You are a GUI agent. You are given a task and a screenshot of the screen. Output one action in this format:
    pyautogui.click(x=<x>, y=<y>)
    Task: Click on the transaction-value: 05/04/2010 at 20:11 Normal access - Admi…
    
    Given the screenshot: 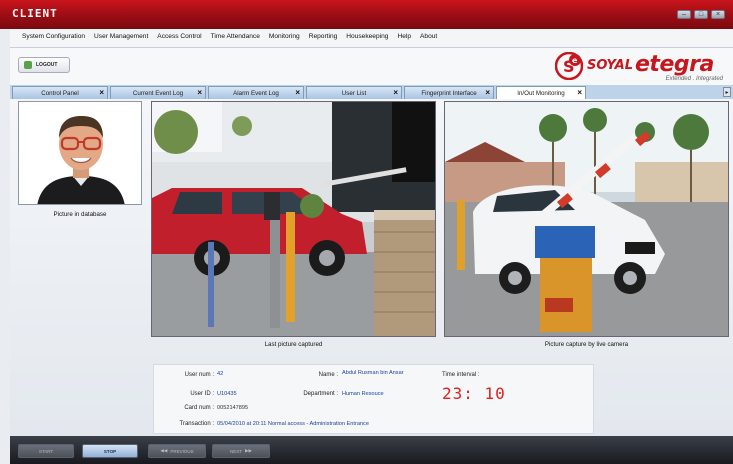 What is the action you would take?
    pyautogui.click(x=293, y=424)
    